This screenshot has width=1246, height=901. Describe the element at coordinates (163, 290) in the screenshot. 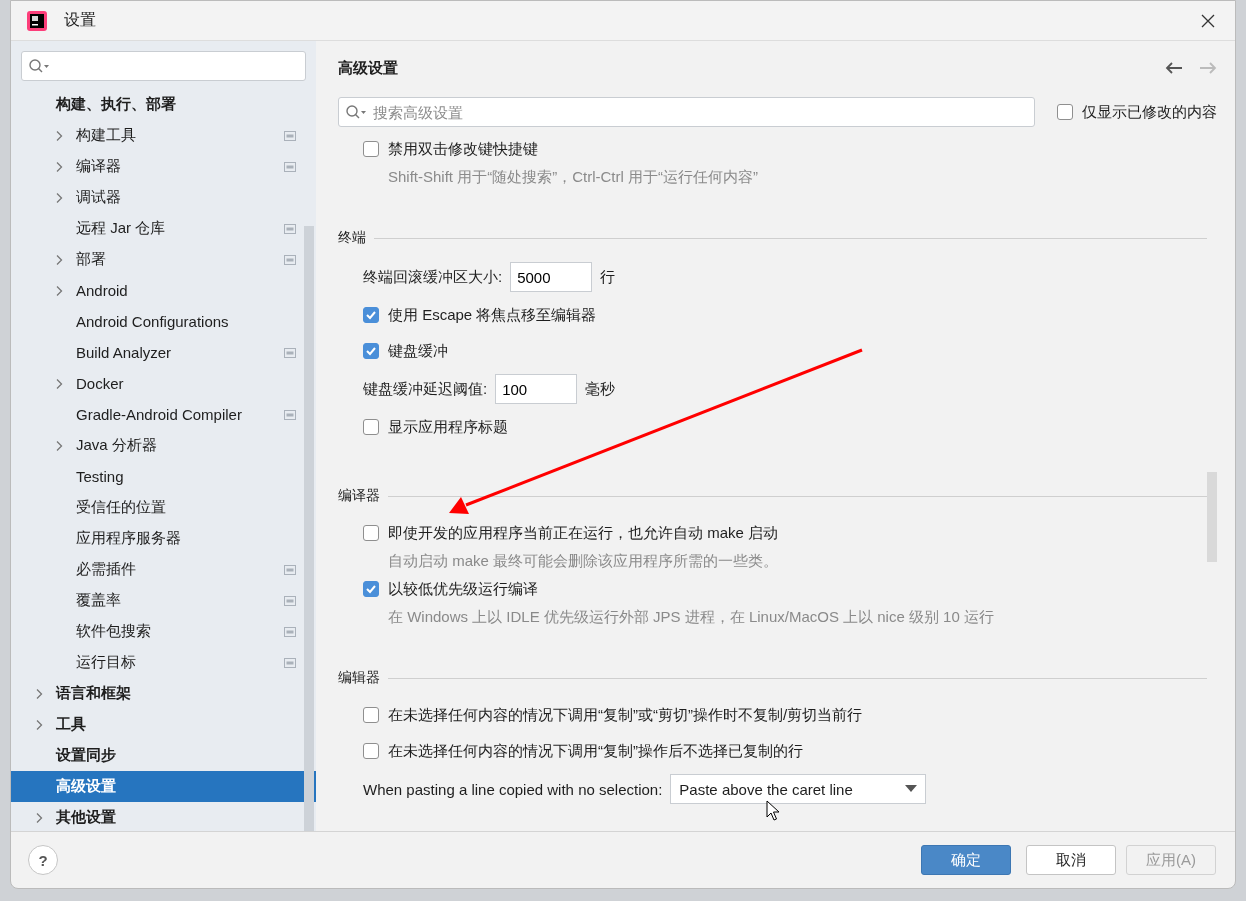

I see `tree-item: Android` at that location.